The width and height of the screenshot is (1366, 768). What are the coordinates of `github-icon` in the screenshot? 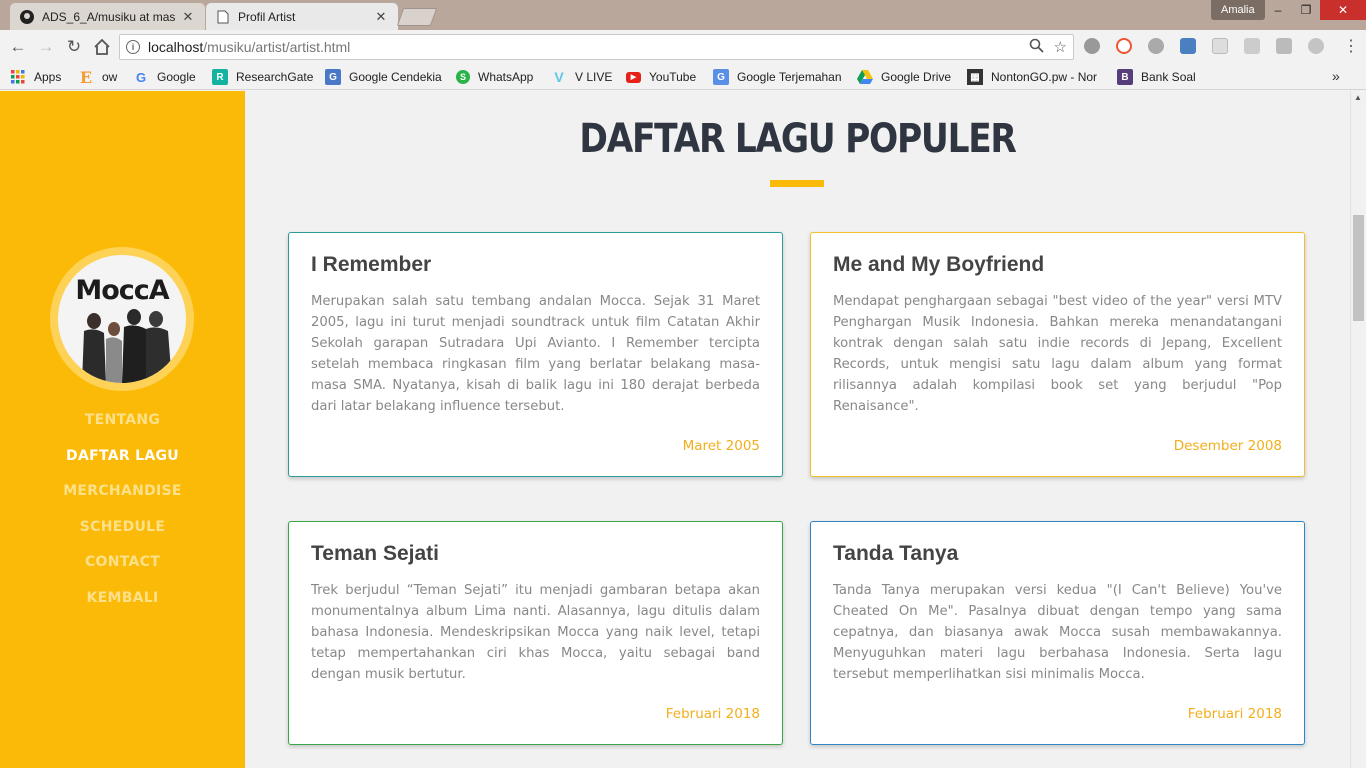 It's located at (27, 16).